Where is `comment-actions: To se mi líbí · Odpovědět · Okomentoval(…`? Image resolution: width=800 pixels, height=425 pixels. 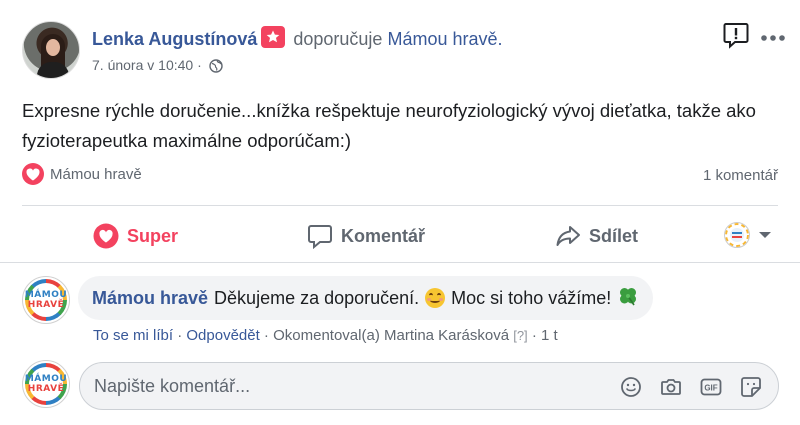 comment-actions: To se mi líbí · Odpovědět · Okomentoval(… is located at coordinates (325, 335).